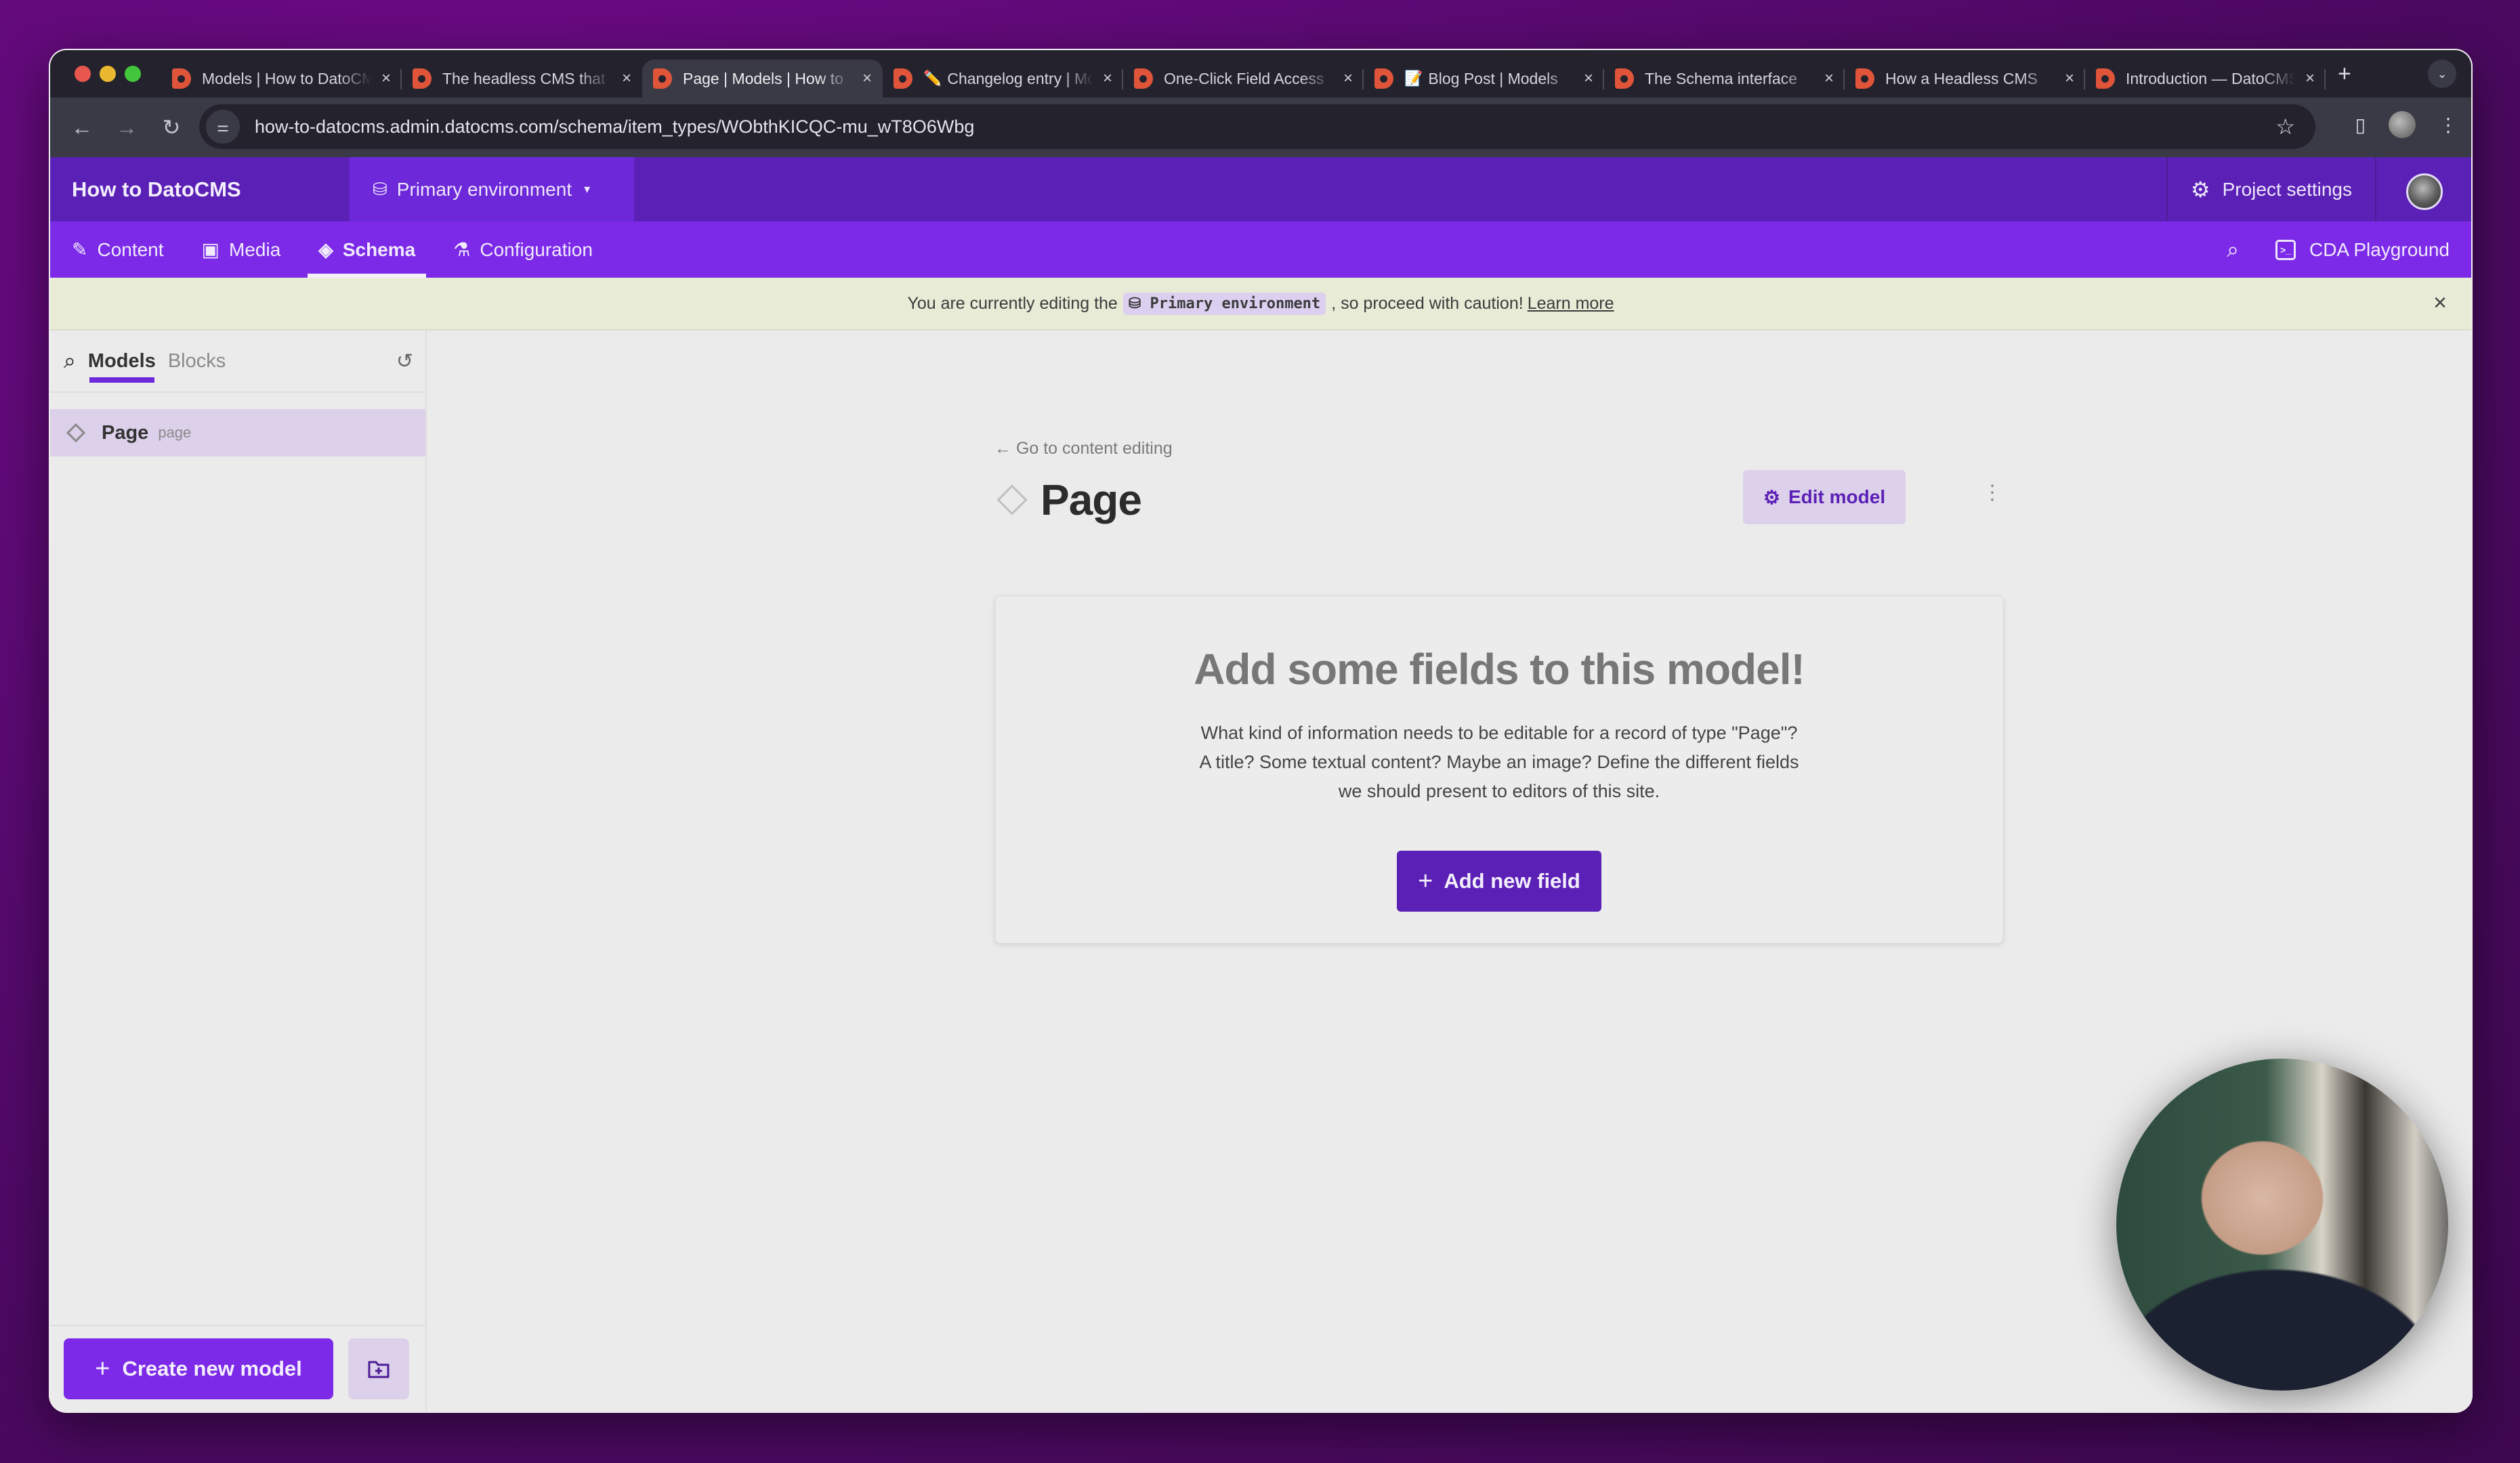  What do you see at coordinates (587, 189) in the screenshot?
I see `caret-down-icon: ▾` at bounding box center [587, 189].